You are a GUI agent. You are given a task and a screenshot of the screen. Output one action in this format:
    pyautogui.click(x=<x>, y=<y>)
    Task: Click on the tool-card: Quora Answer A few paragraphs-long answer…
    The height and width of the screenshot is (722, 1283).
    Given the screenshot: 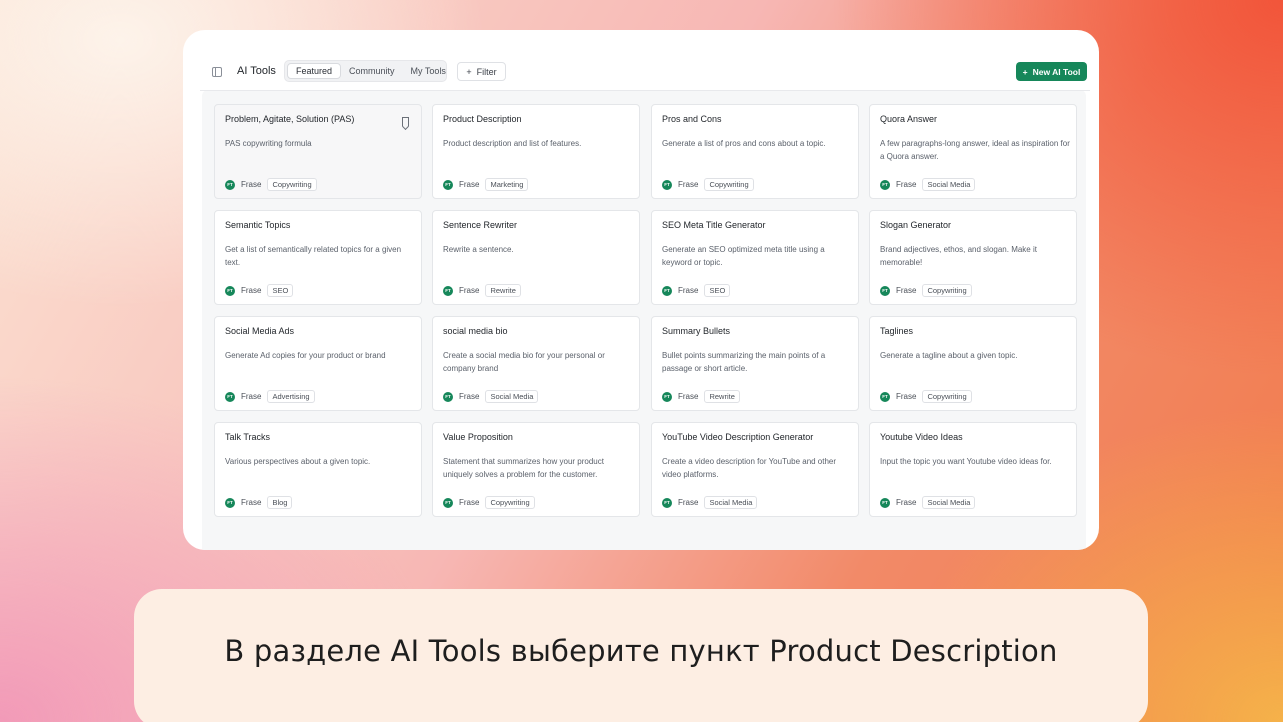 What is the action you would take?
    pyautogui.click(x=973, y=151)
    